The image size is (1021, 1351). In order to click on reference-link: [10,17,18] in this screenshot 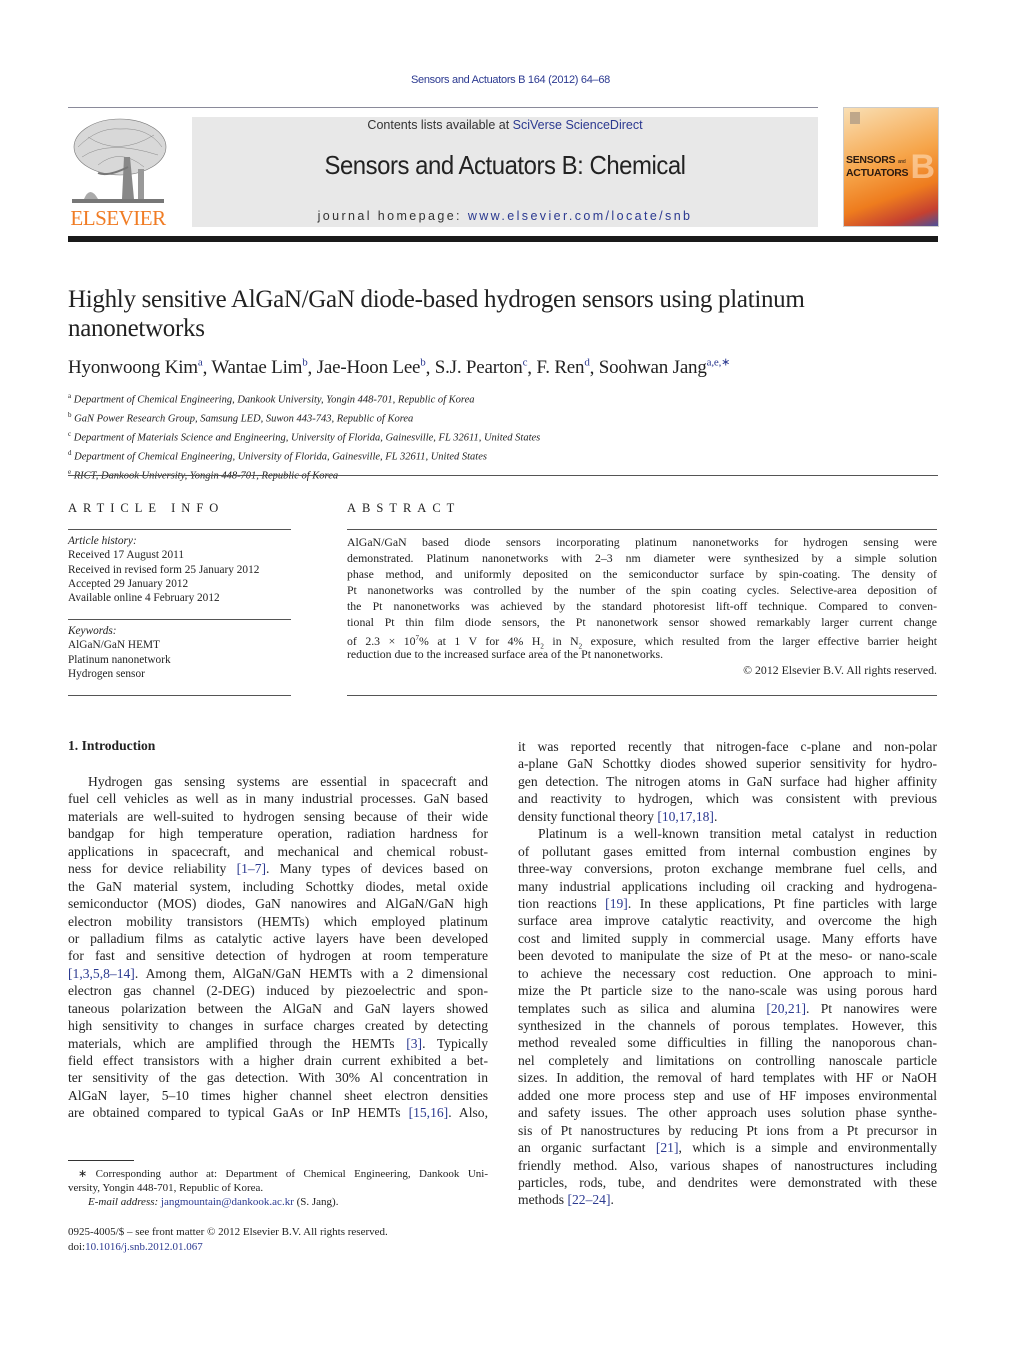, I will do `click(685, 816)`.